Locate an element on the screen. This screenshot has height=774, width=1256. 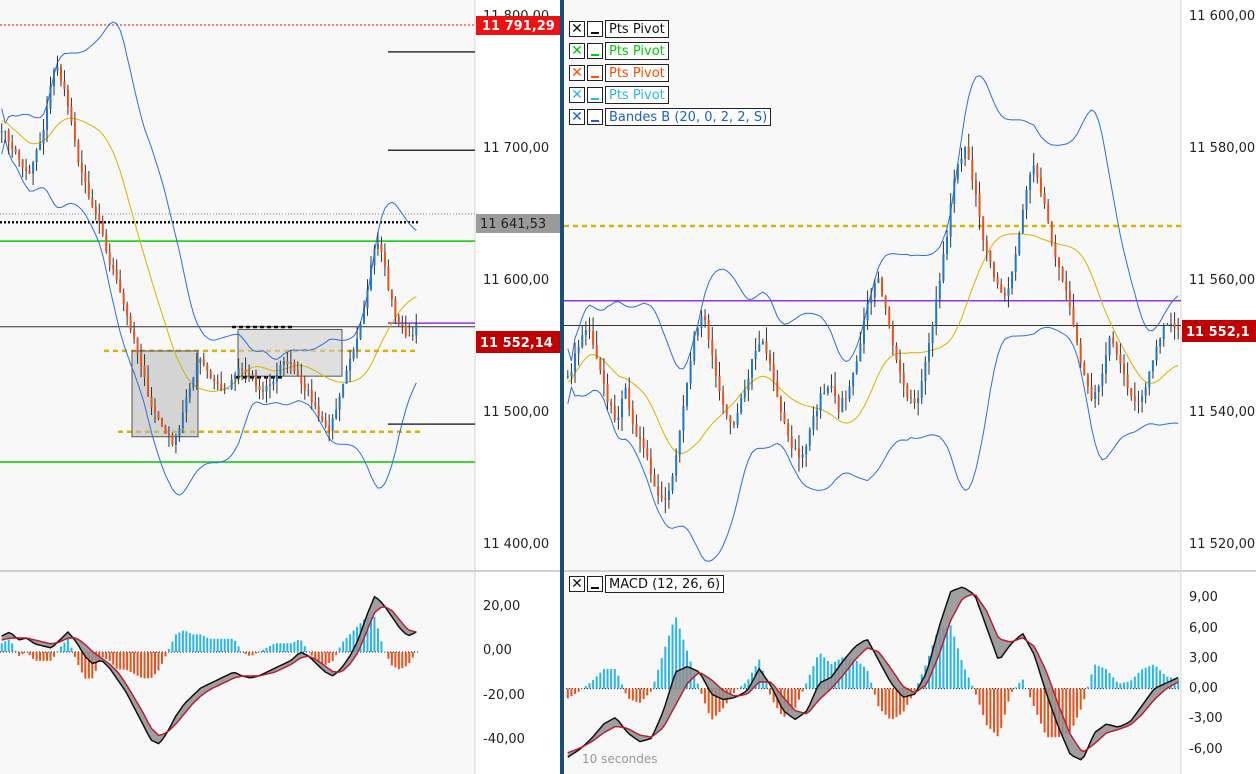
left-price-tick: 11 500,00 is located at coordinates (516, 412).